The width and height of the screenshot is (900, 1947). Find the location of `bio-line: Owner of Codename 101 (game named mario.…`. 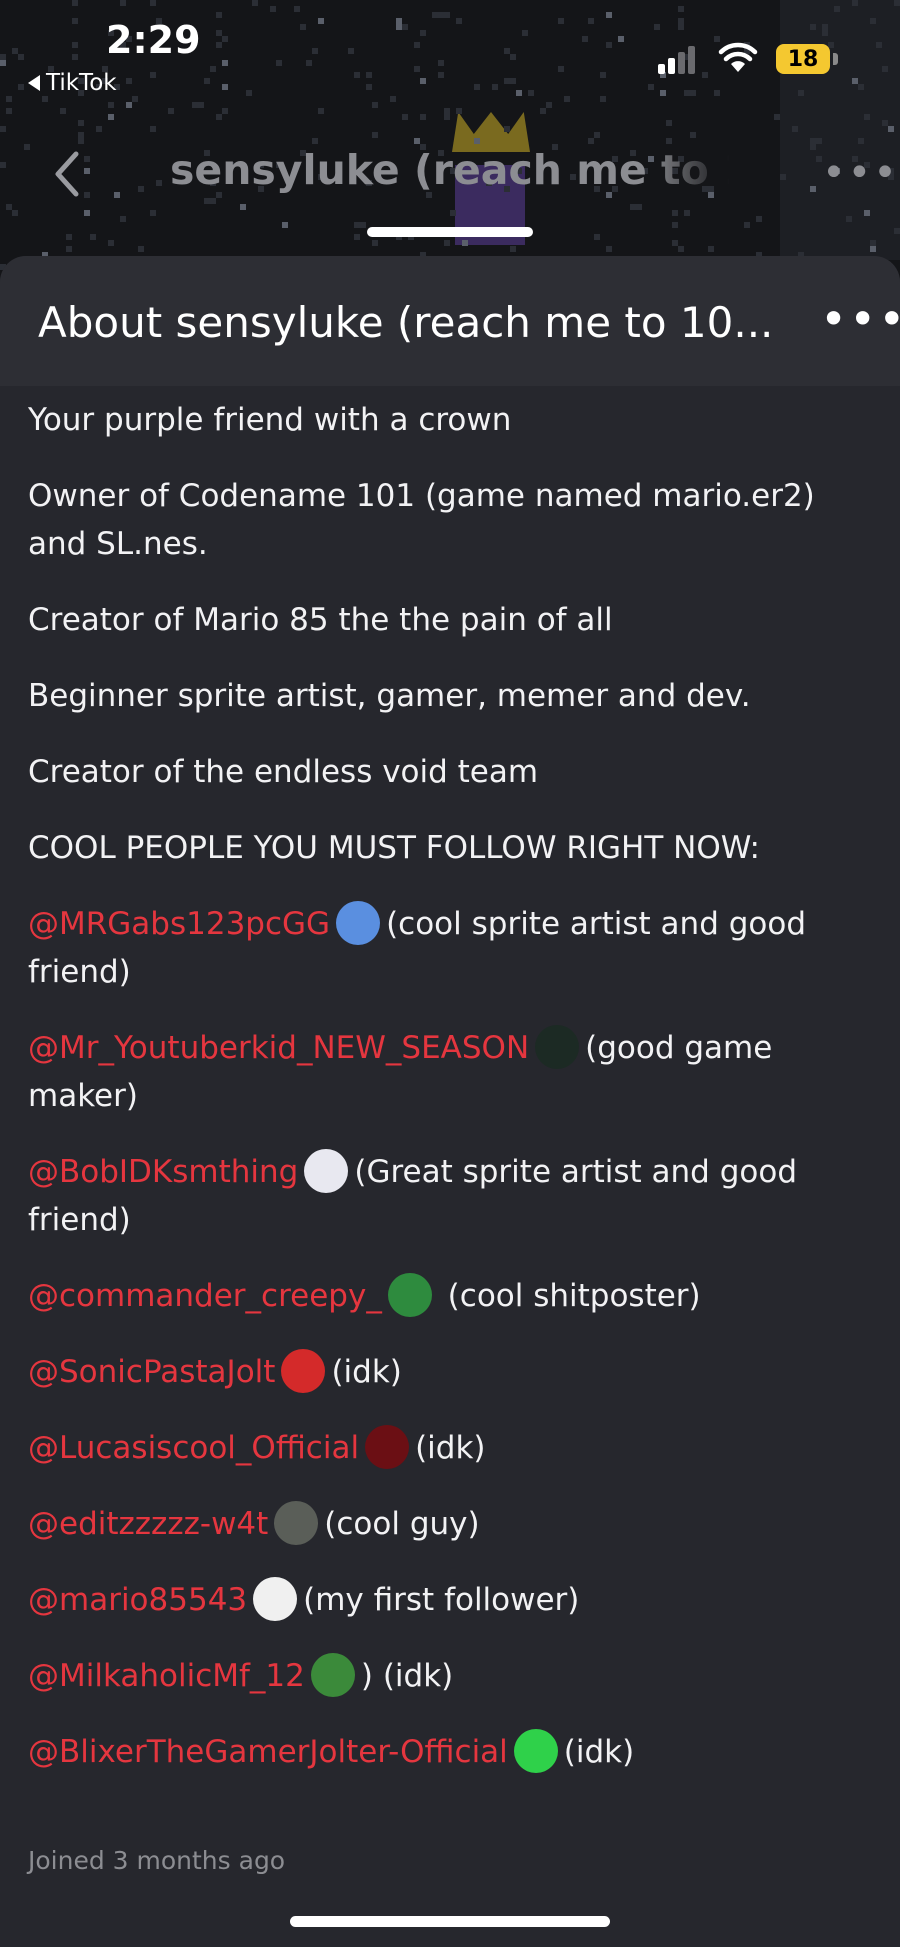

bio-line: Owner of Codename 101 (game named mario.… is located at coordinates (421, 520).